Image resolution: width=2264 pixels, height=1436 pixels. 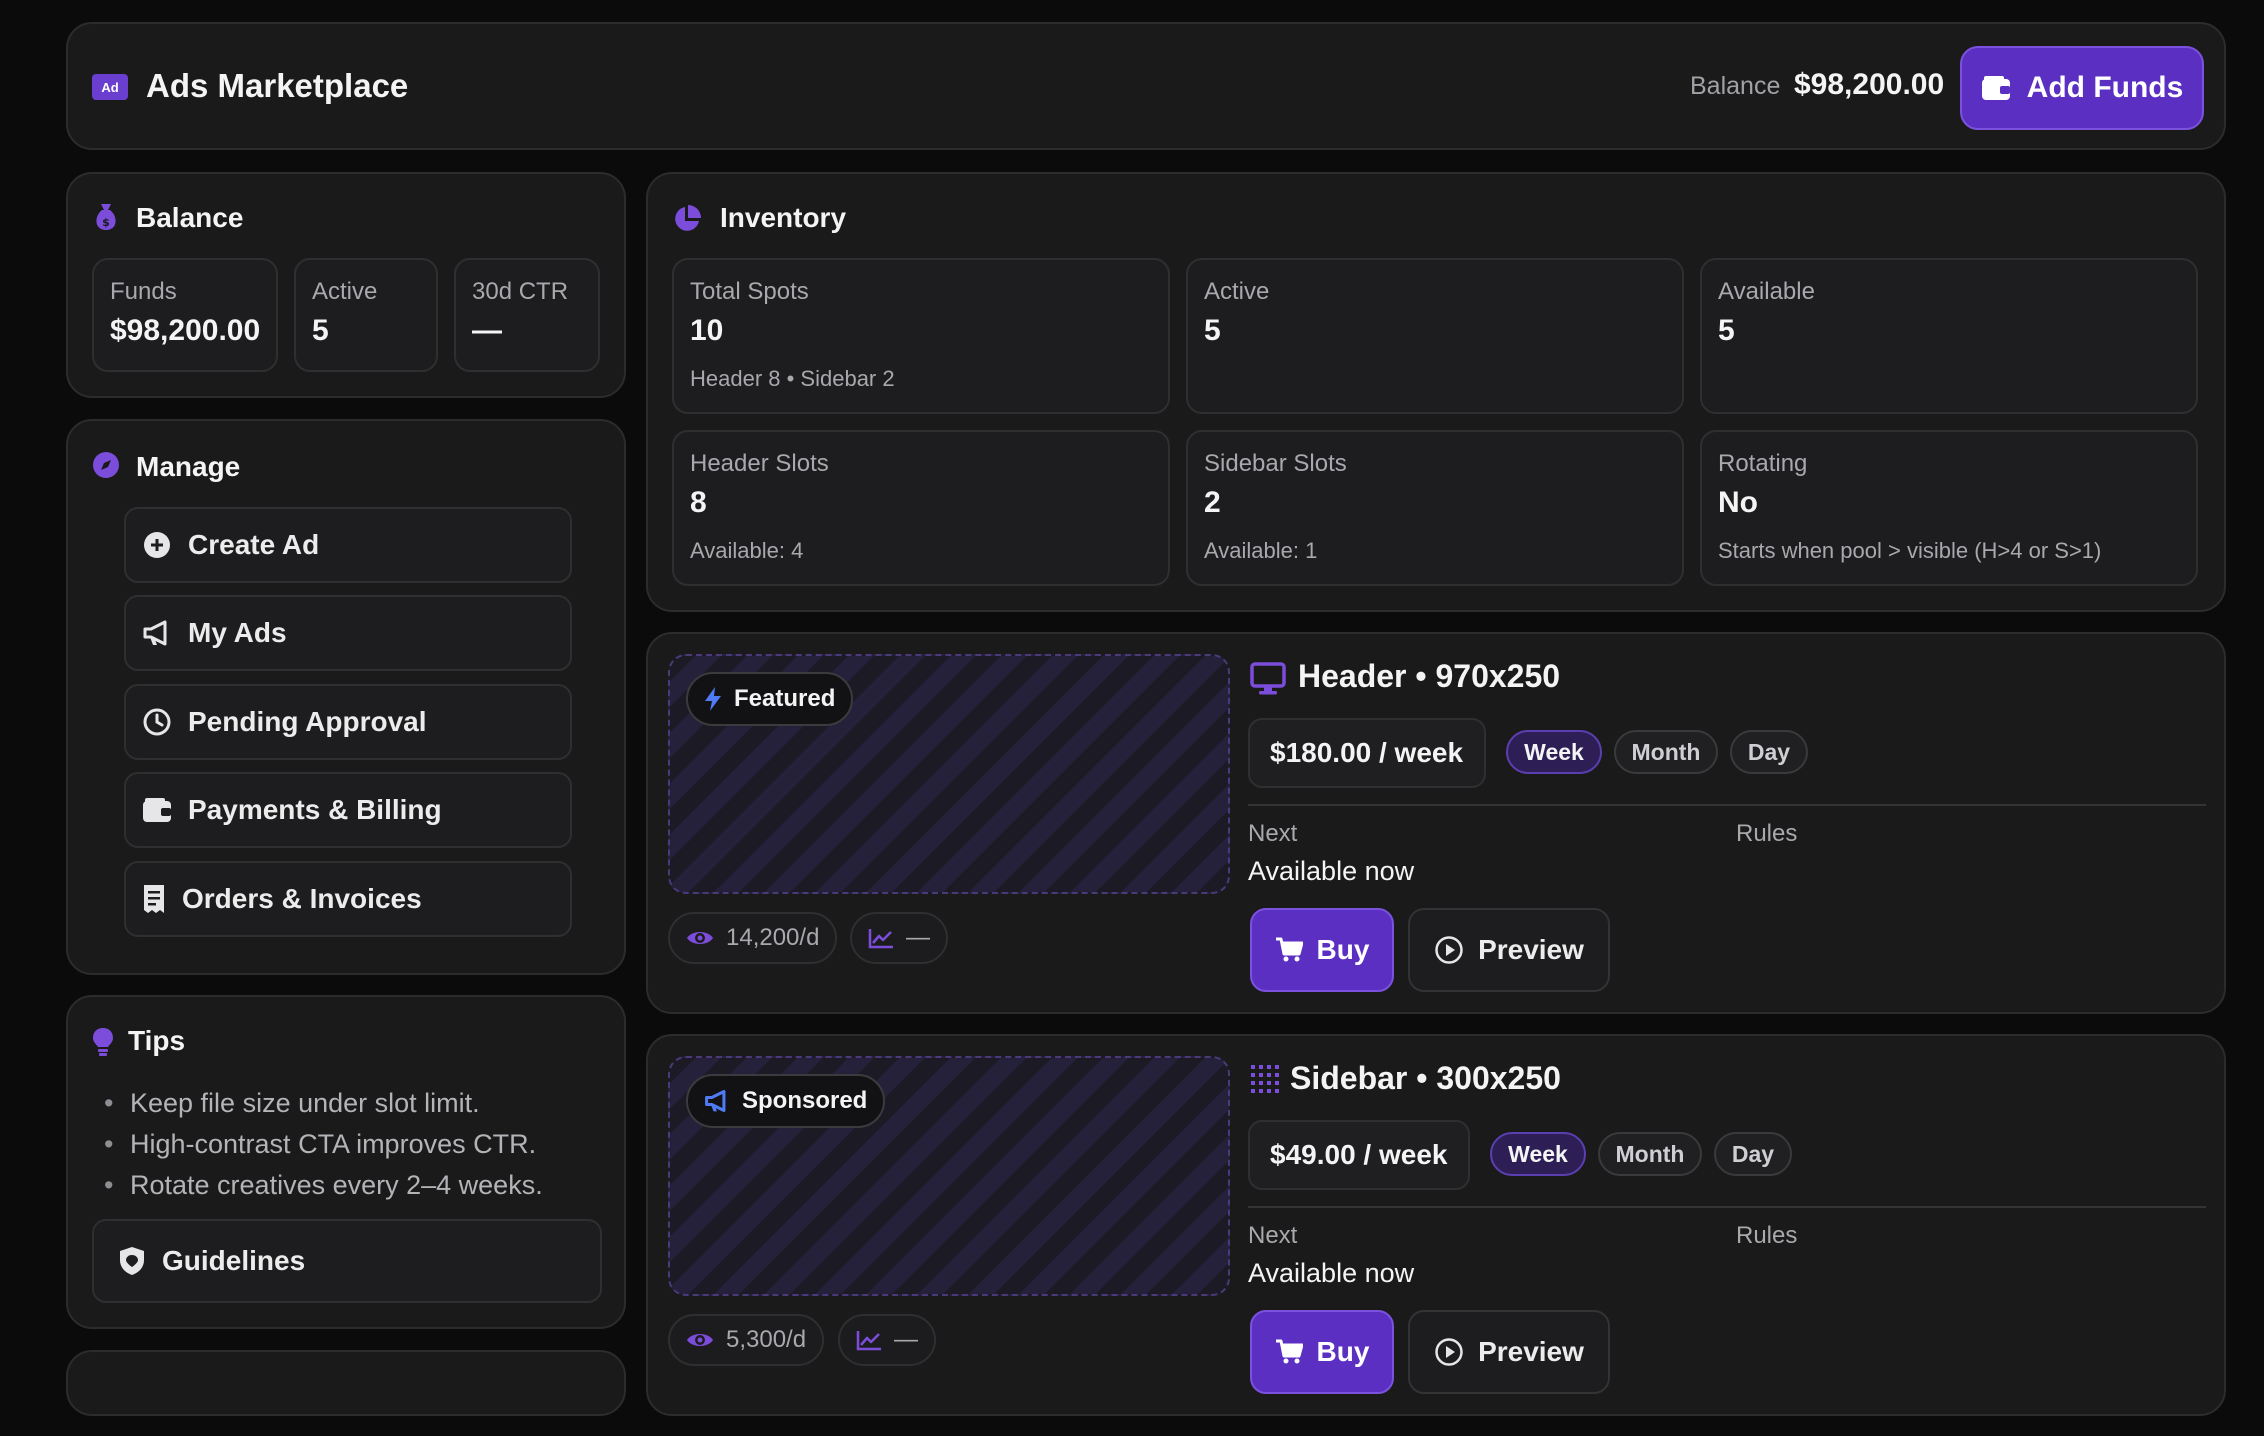 I want to click on guidelines-button: Guidelines, so click(x=347, y=1261).